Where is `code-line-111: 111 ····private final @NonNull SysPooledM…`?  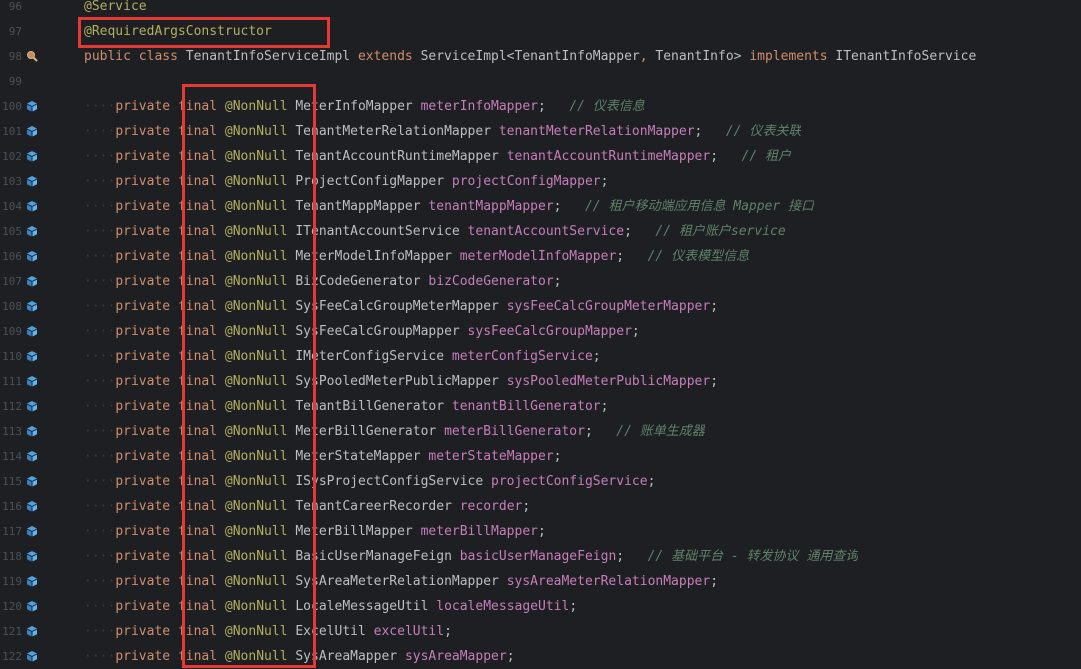
code-line-111: 111 ····private final @NonNull SysPooledM… is located at coordinates (540, 381).